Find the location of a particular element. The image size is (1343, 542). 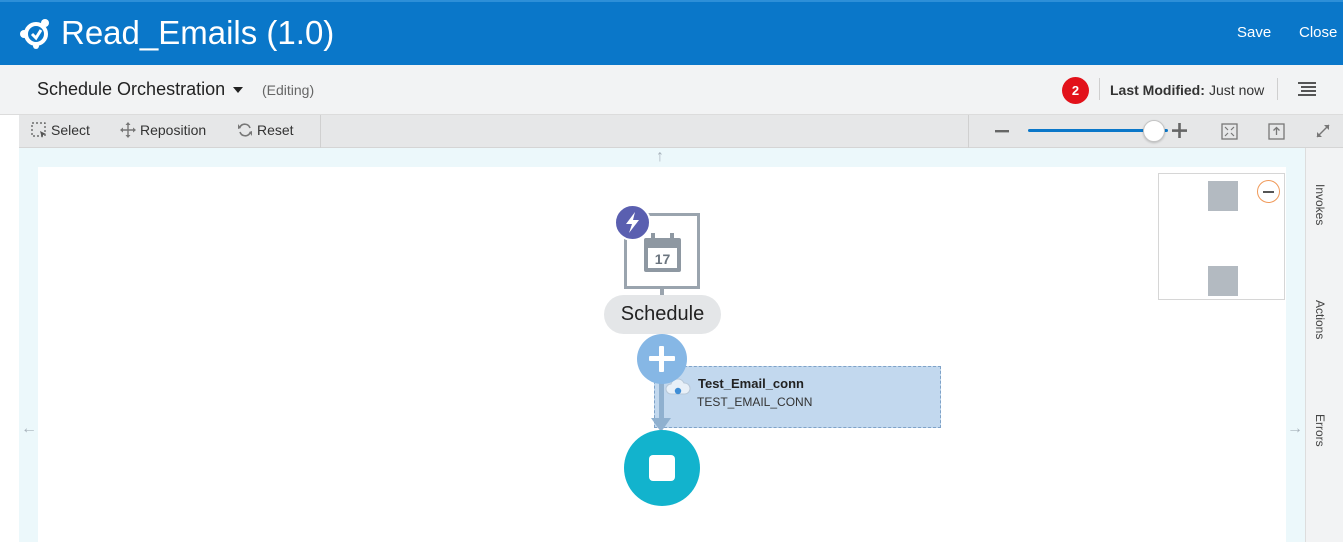

tab-actions: Actions is located at coordinates (1320, 319).